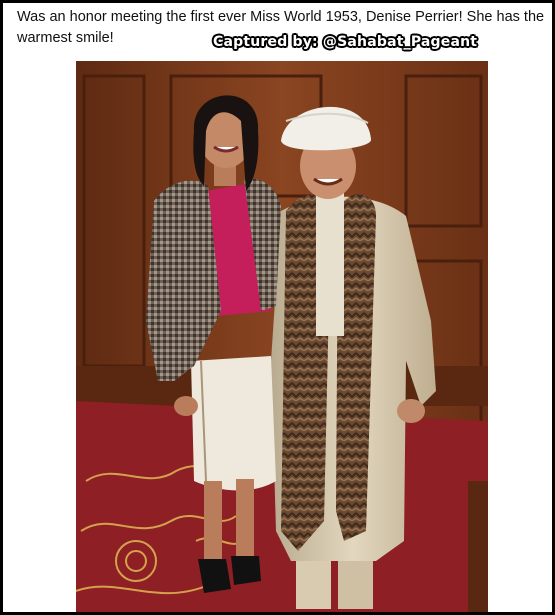 The width and height of the screenshot is (555, 615). Describe the element at coordinates (345, 42) in the screenshot. I see `watermark-text: Captured by: @Sahabat_Pageant` at that location.